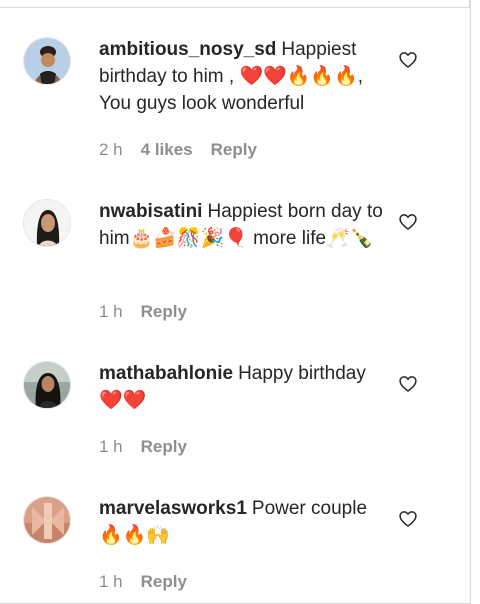 The height and width of the screenshot is (604, 480). I want to click on comment-username: ambitious_nosy_sd, so click(187, 49).